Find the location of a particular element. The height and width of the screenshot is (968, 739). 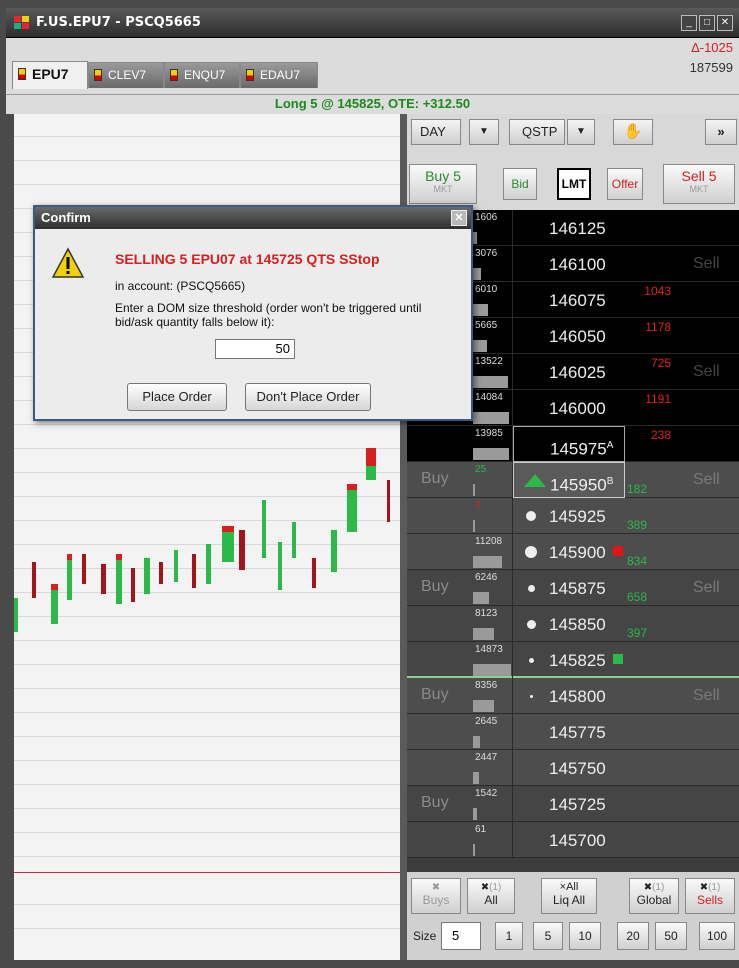

buy-market-button: Buy 5 MKT is located at coordinates (443, 184).